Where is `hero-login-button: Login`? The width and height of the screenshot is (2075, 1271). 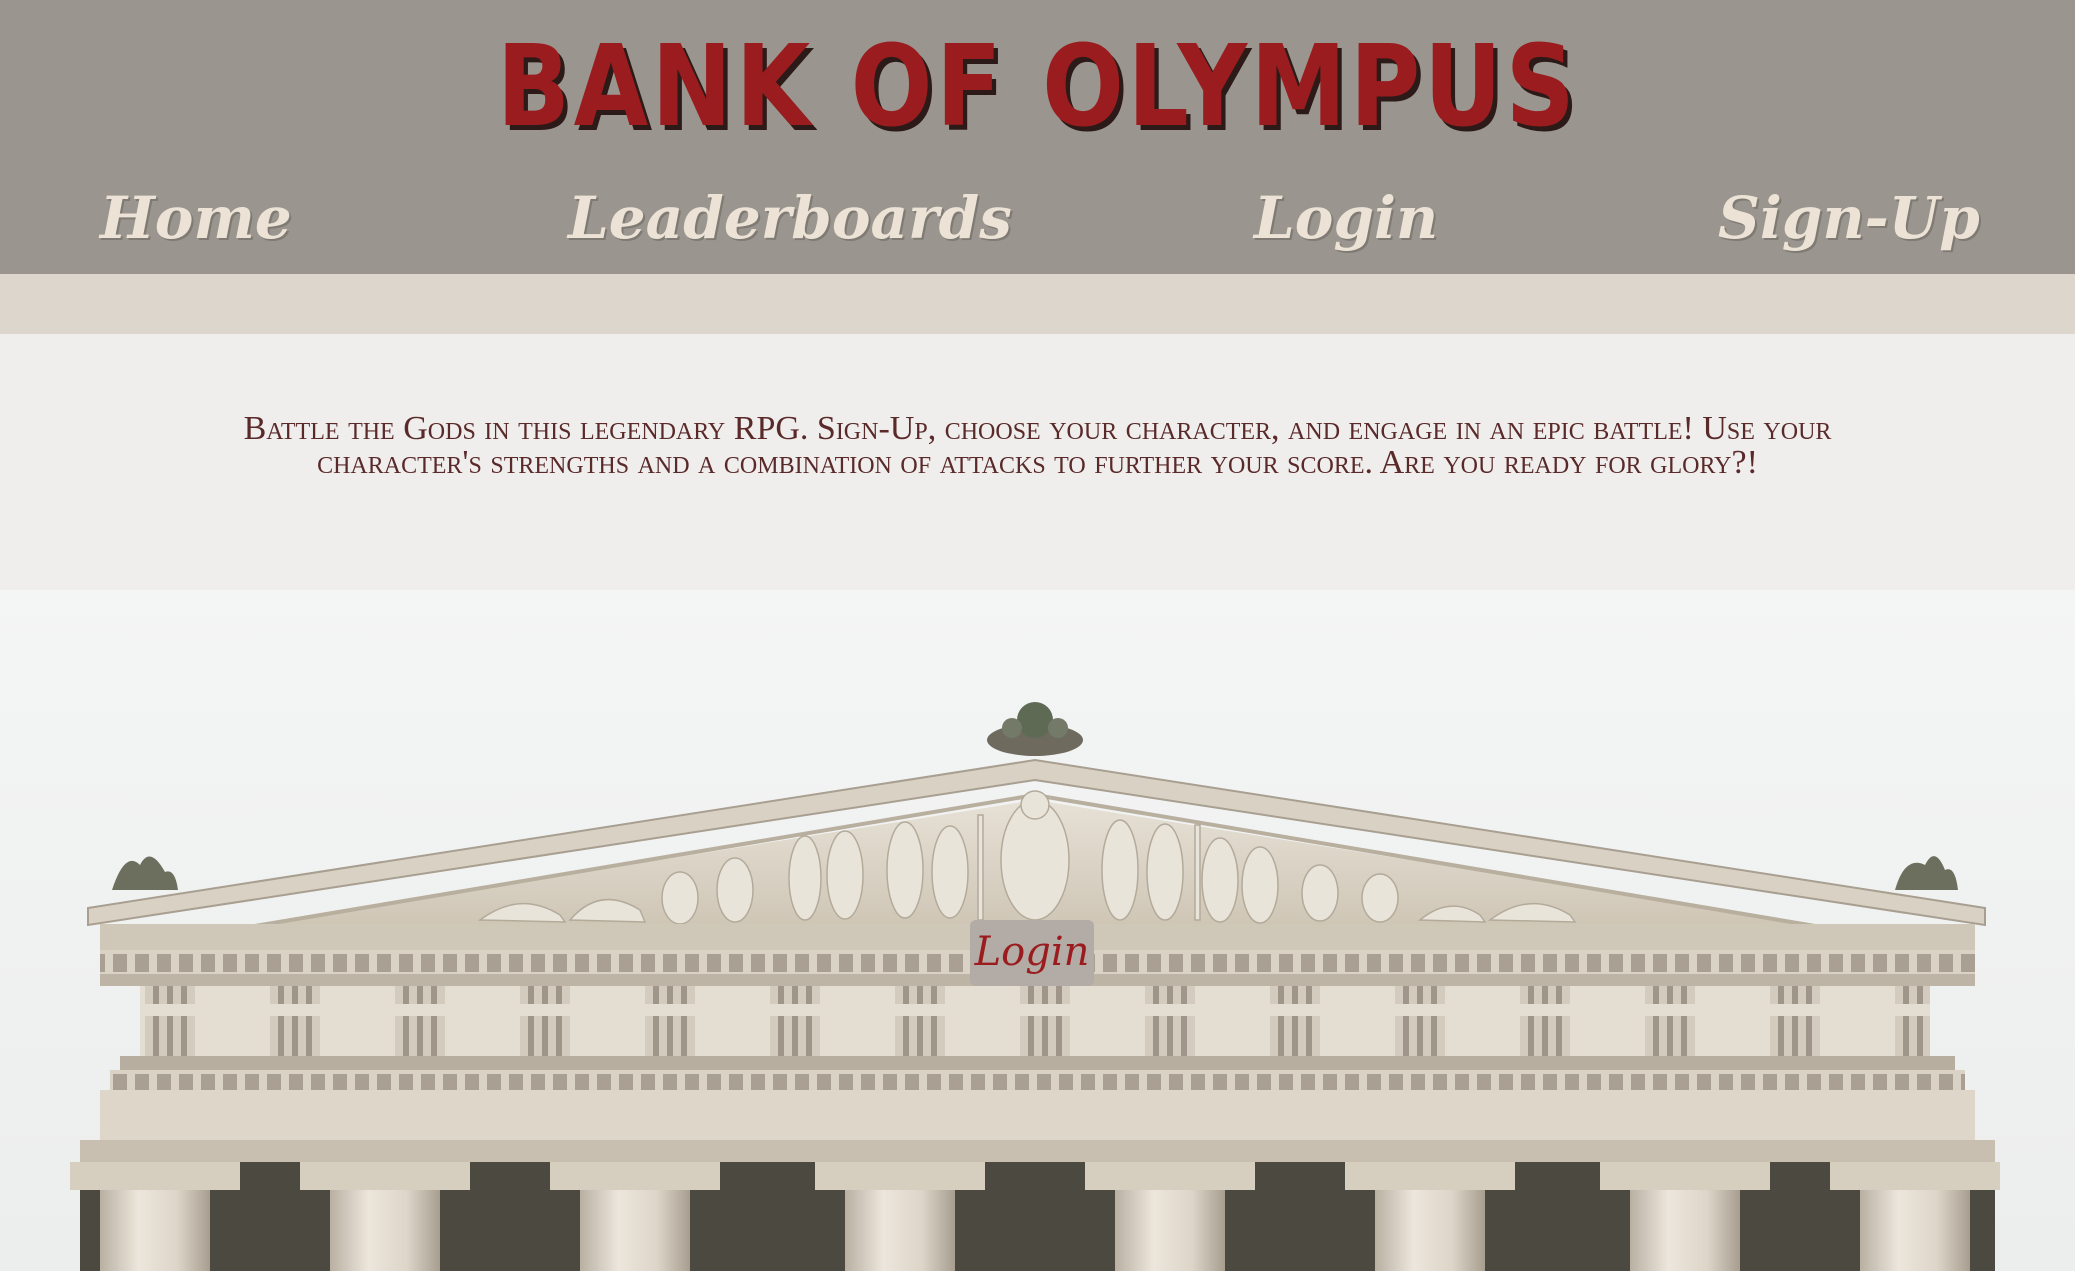
hero-login-button: Login is located at coordinates (1032, 953).